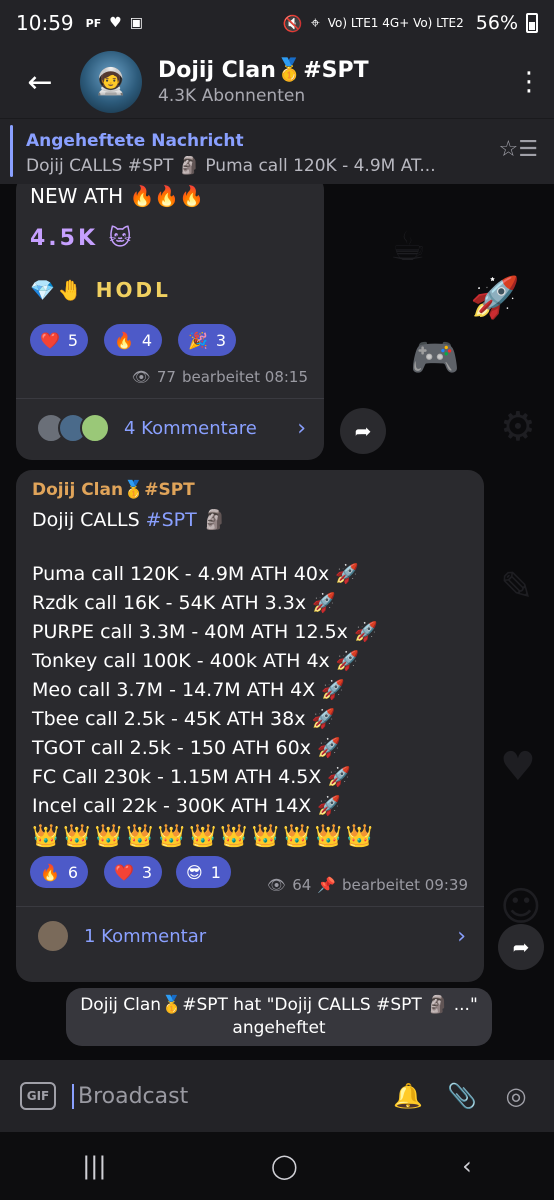 This screenshot has width=554, height=1200. What do you see at coordinates (113, 490) in the screenshot?
I see `message-sender: Dojij Clan🥇#SPT` at bounding box center [113, 490].